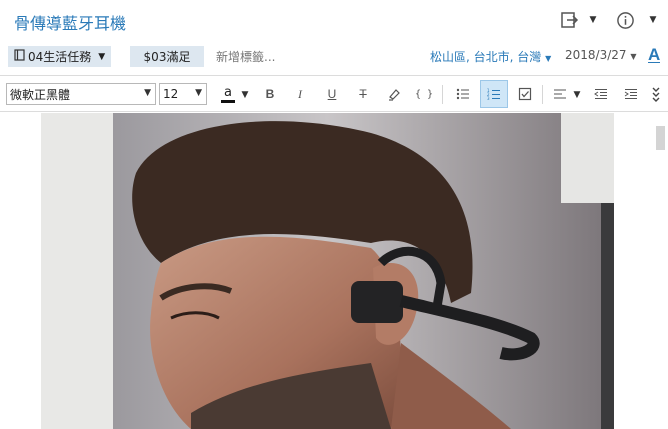  Describe the element at coordinates (577, 95) in the screenshot. I see `align-caret-icon: ▼` at that location.